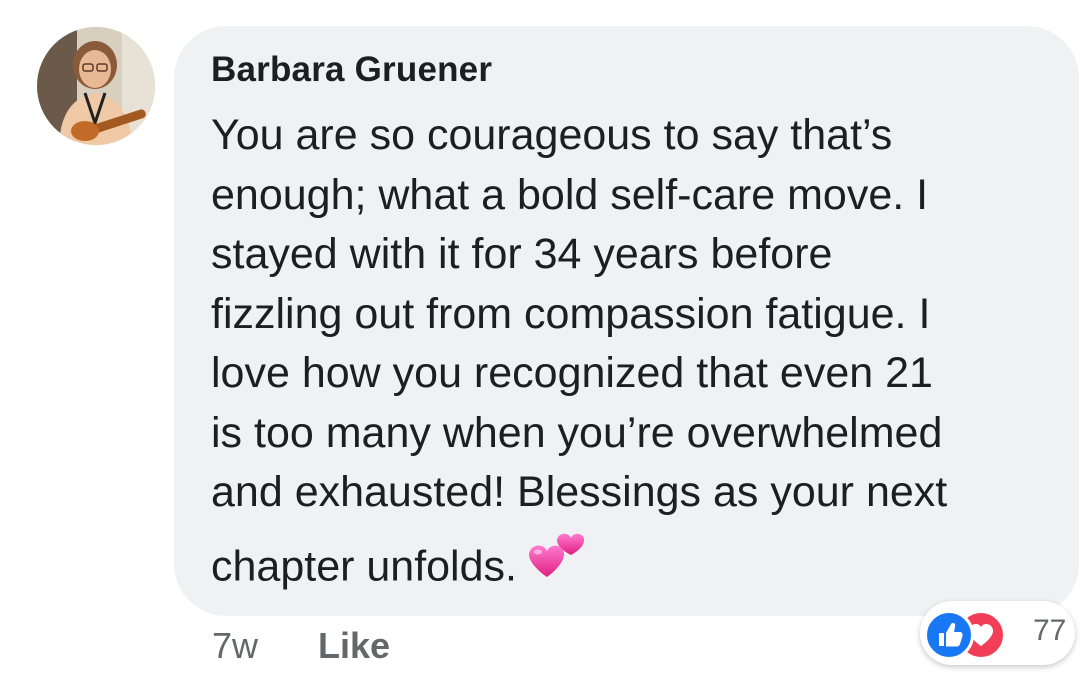  I want to click on comment-text-last-line: chapter unfolds., so click(636, 568).